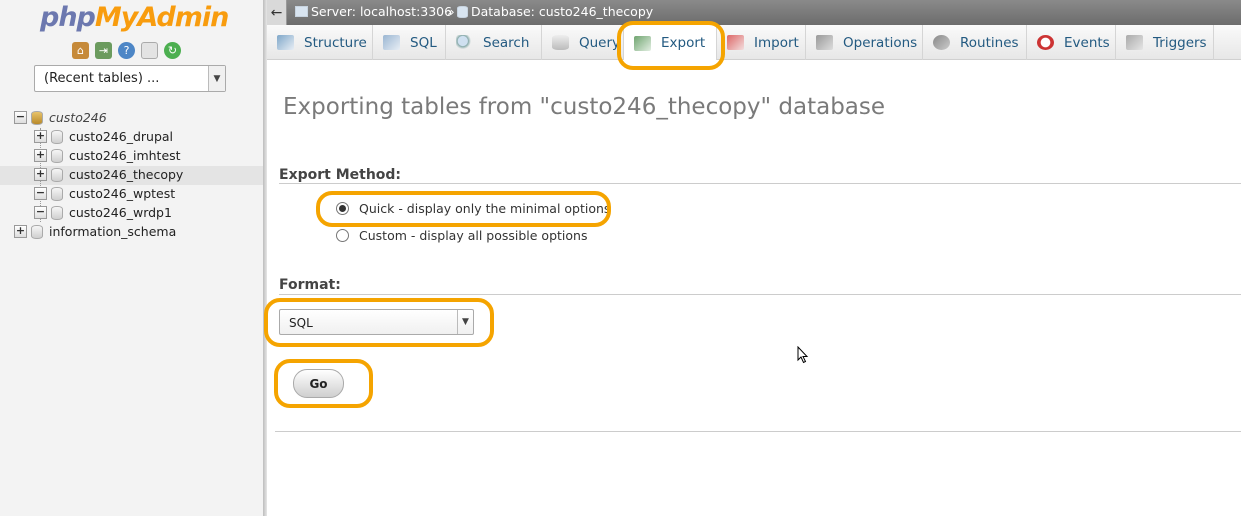 The height and width of the screenshot is (516, 1241). I want to click on back-arrow-icon: ←, so click(276, 12).